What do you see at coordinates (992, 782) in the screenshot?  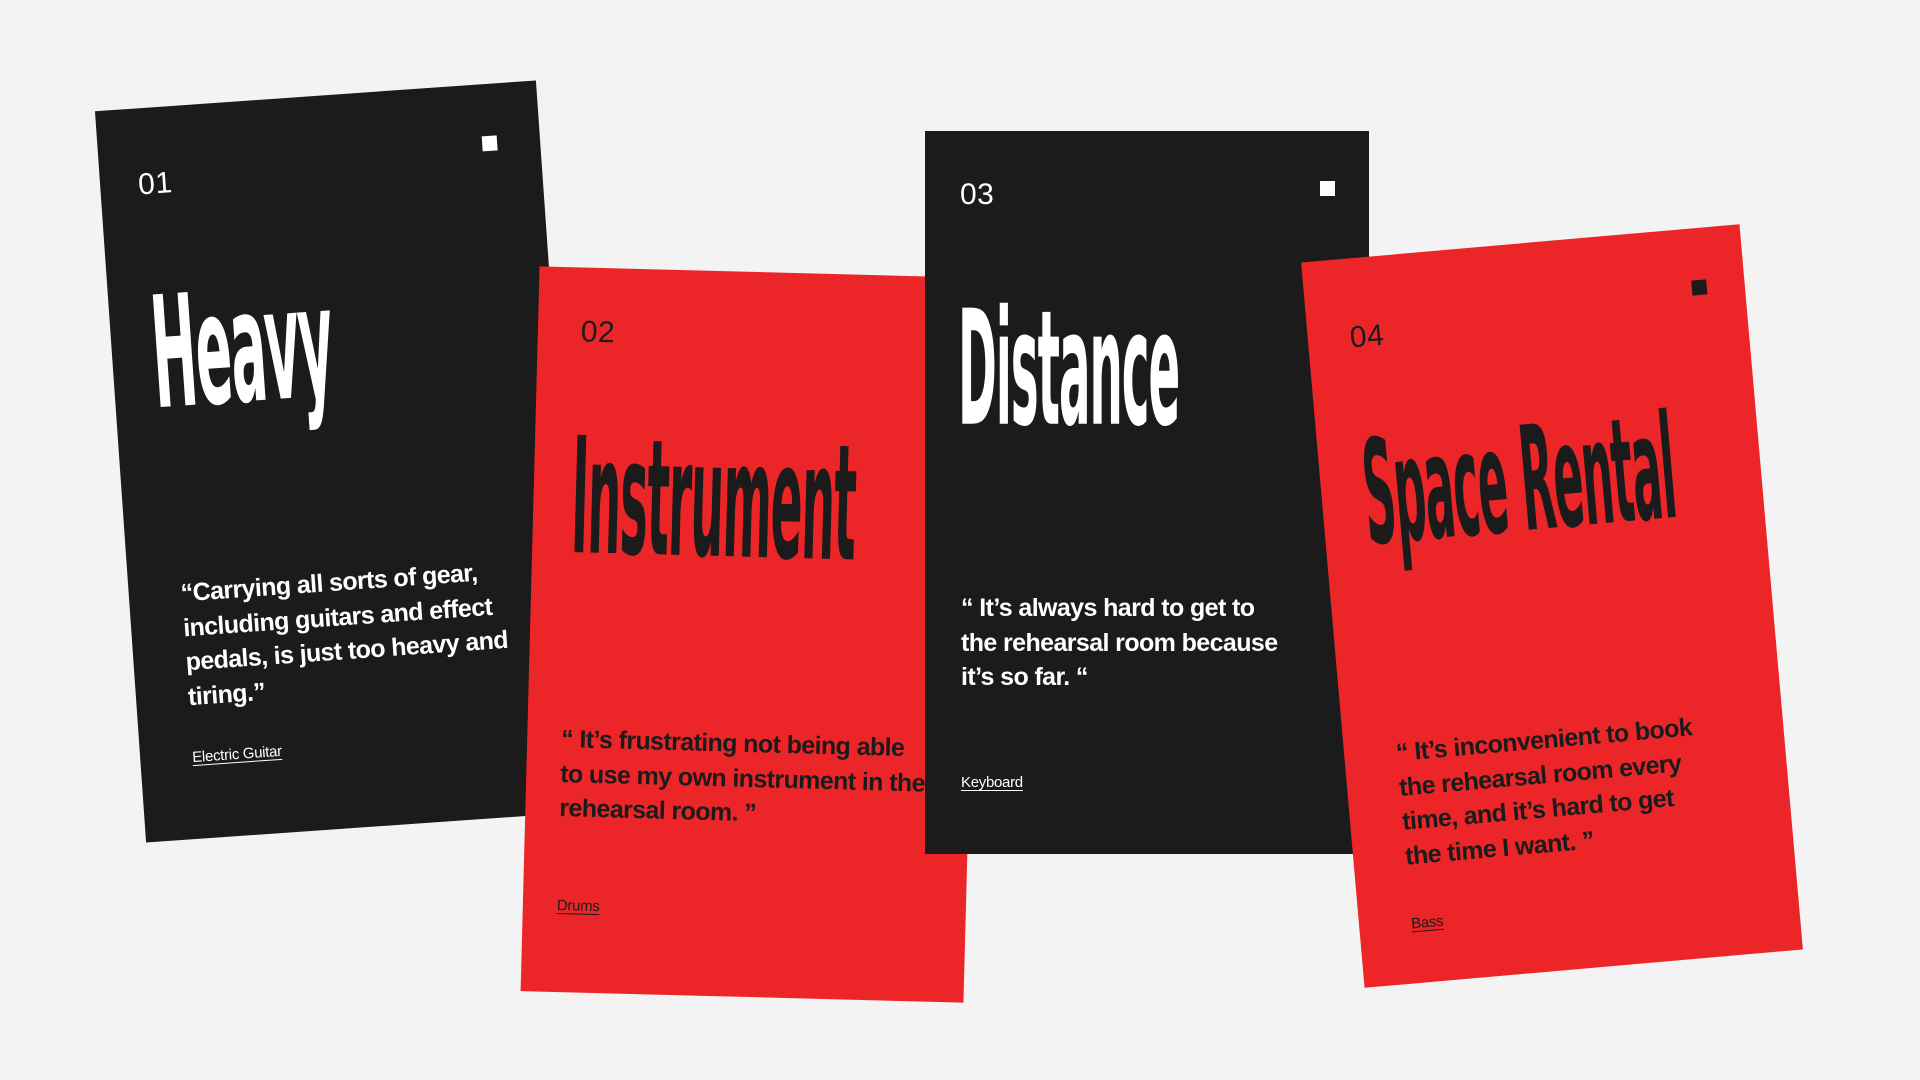 I see `card-tag-link: Keyboard` at bounding box center [992, 782].